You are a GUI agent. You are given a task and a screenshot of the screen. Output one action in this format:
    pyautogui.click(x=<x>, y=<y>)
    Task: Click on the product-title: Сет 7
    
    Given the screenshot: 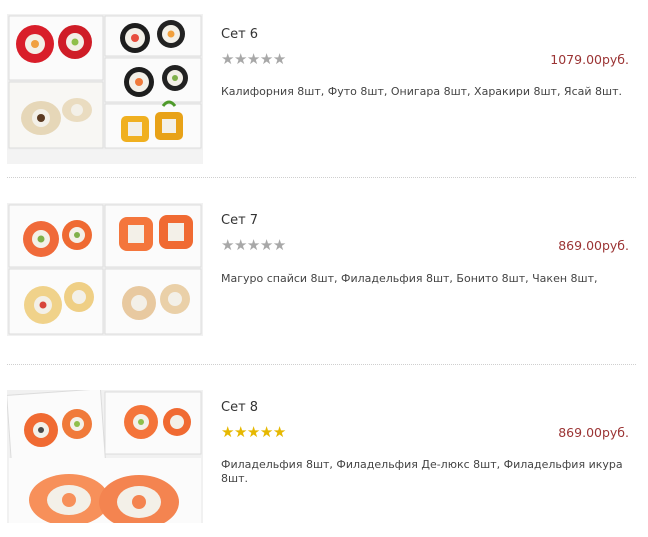 What is the action you would take?
    pyautogui.click(x=239, y=220)
    